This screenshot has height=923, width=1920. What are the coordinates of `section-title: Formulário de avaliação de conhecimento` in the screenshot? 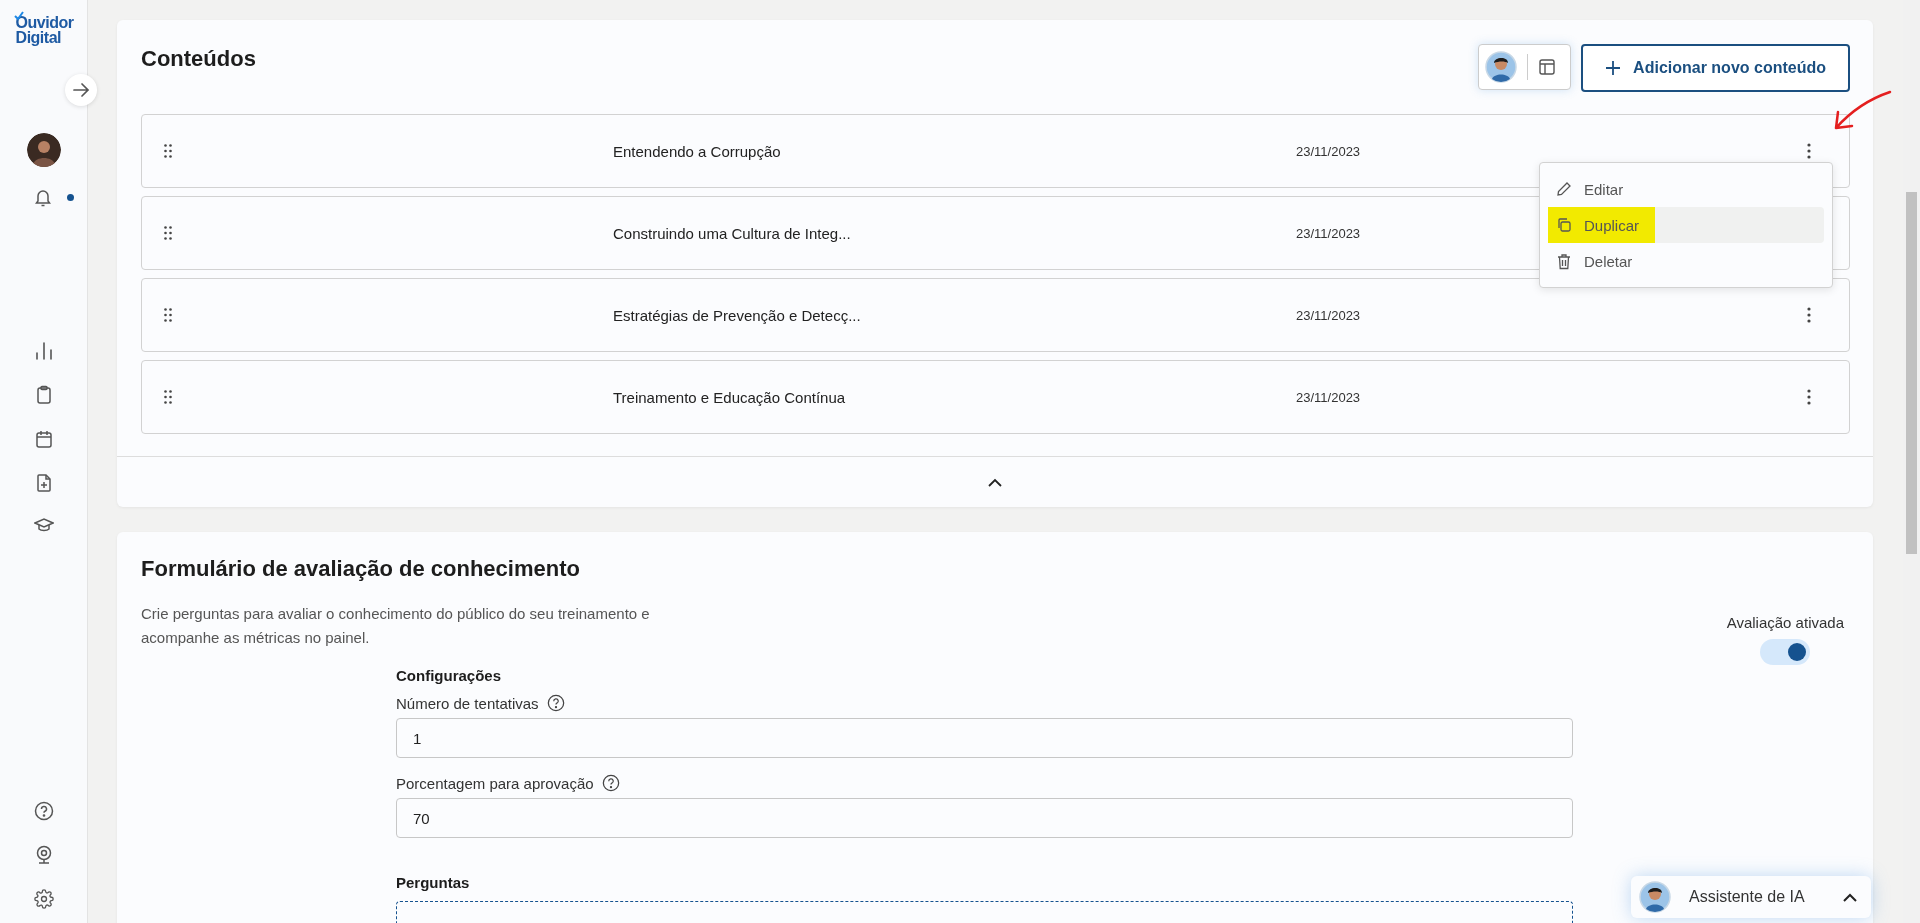 It's located at (361, 569).